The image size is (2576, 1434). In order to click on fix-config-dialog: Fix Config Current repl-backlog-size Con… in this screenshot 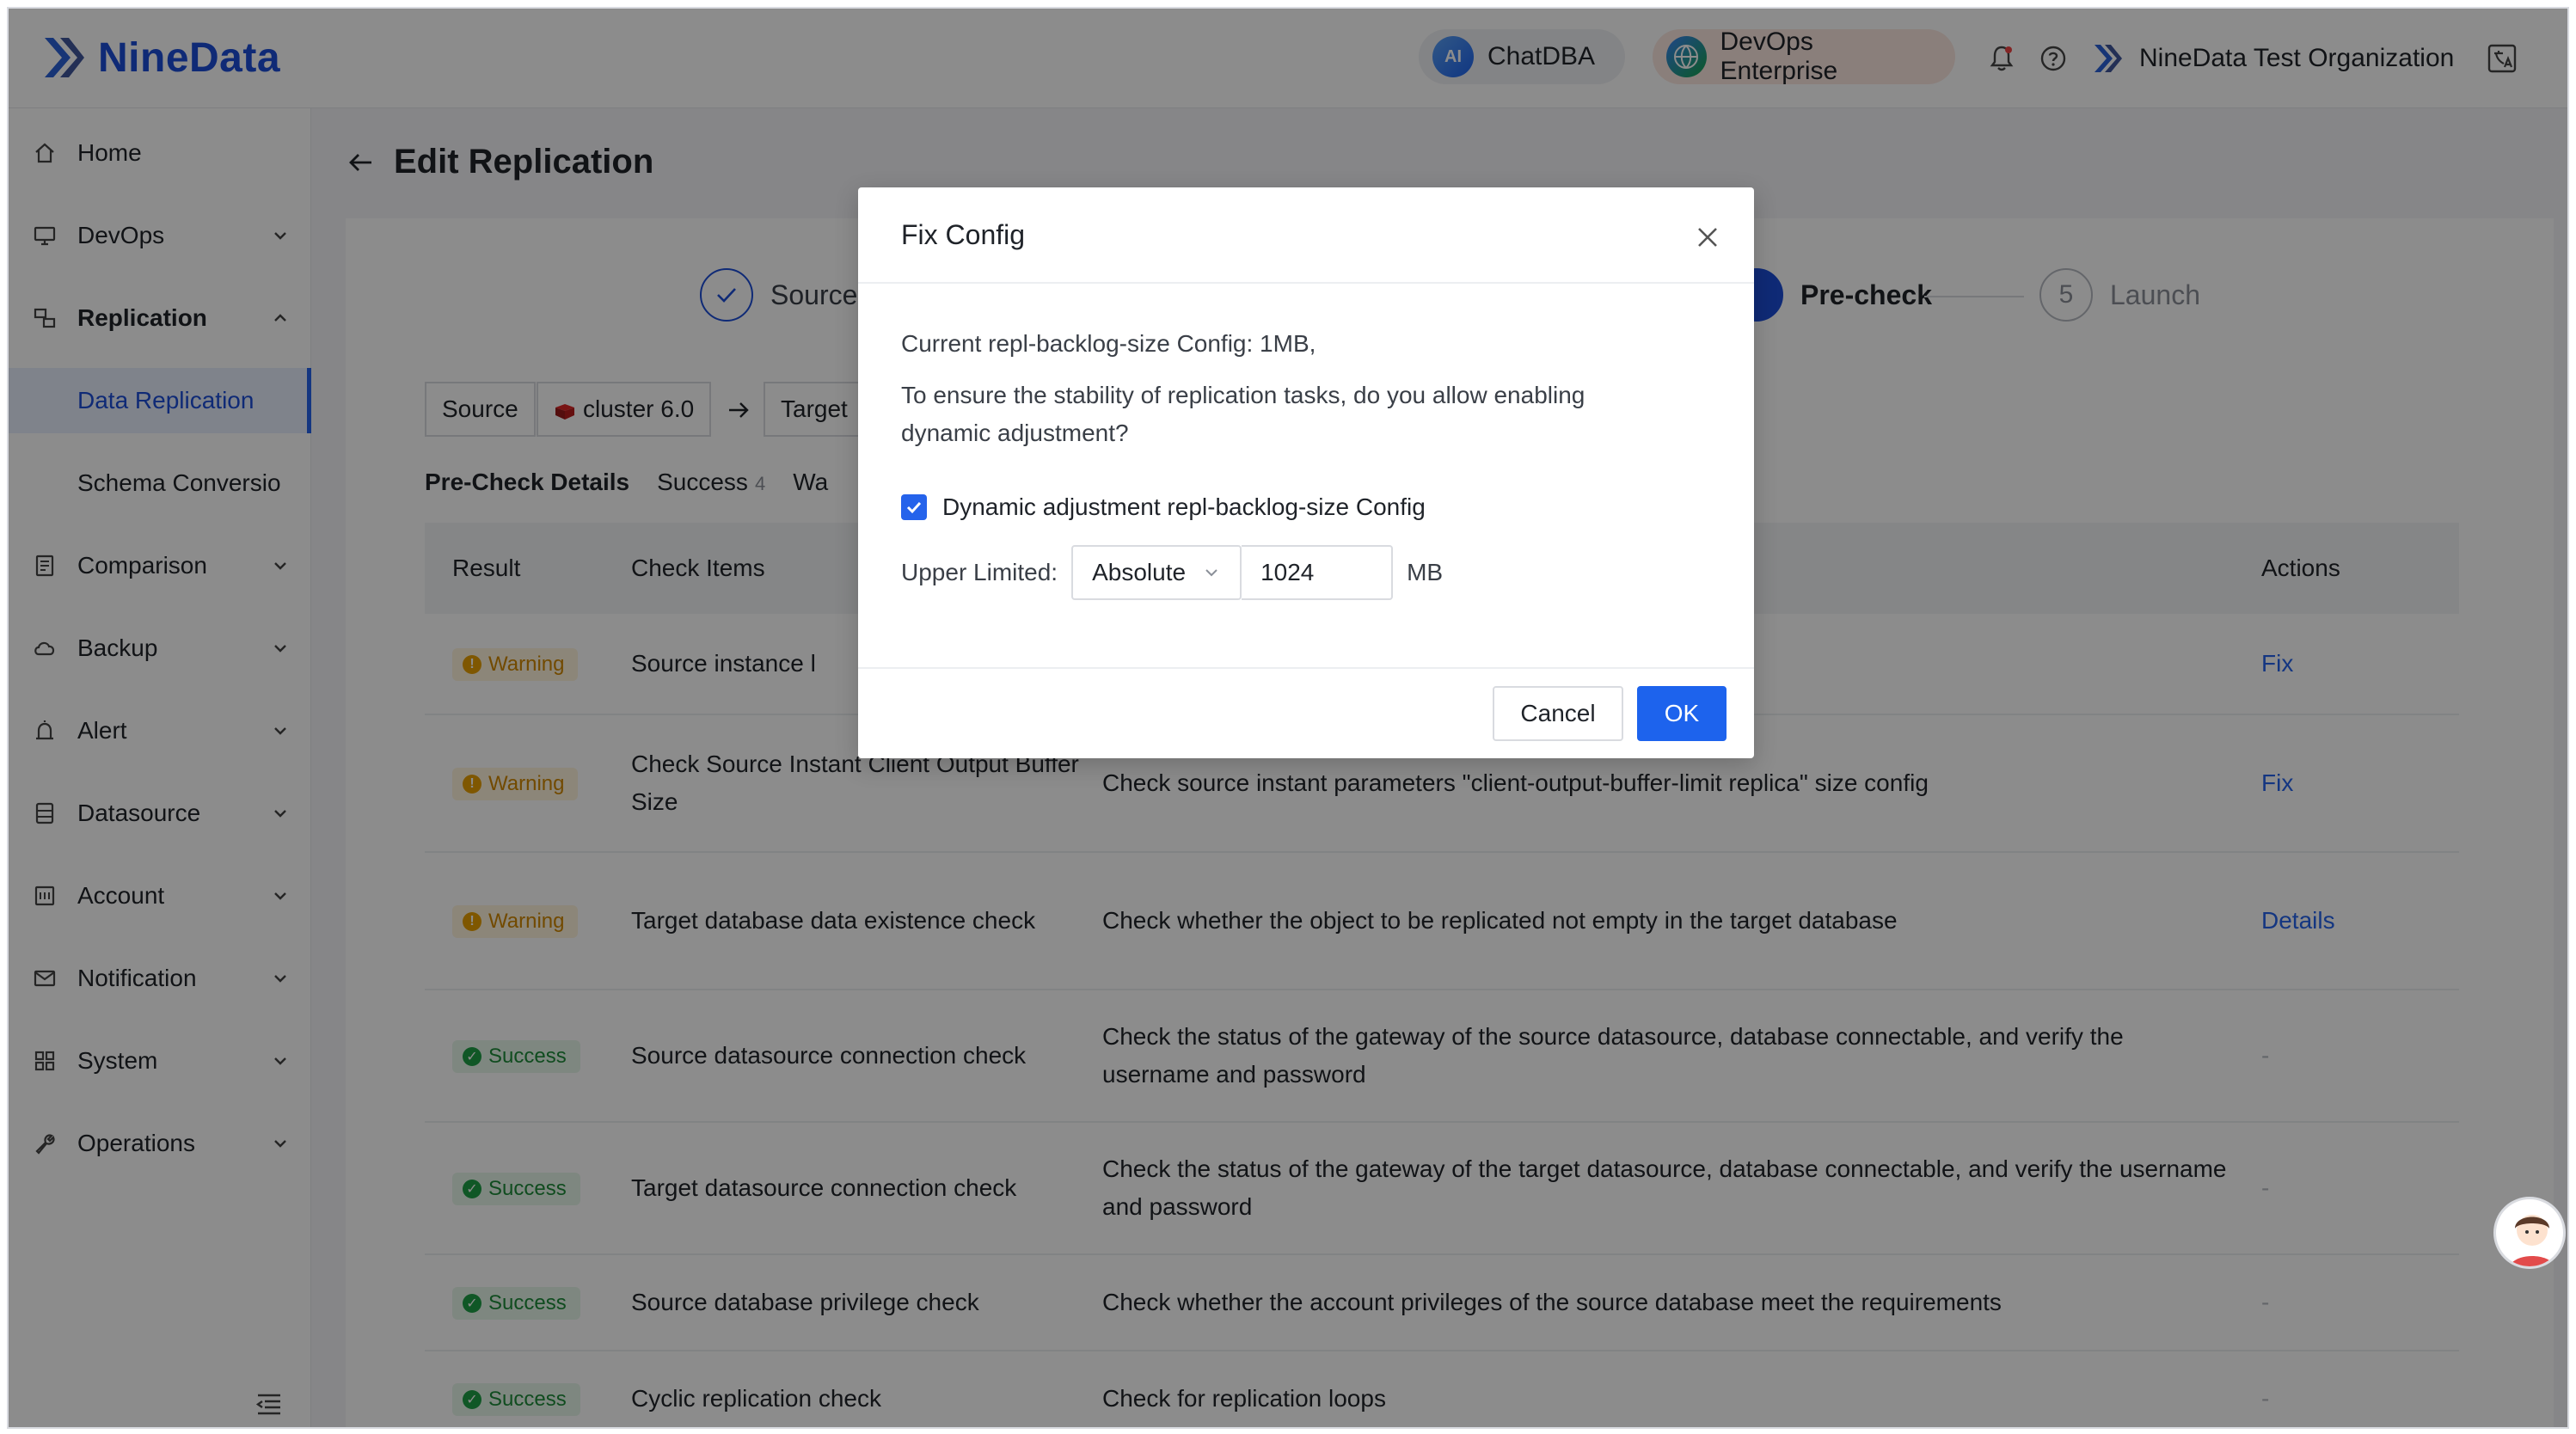, I will do `click(1306, 473)`.